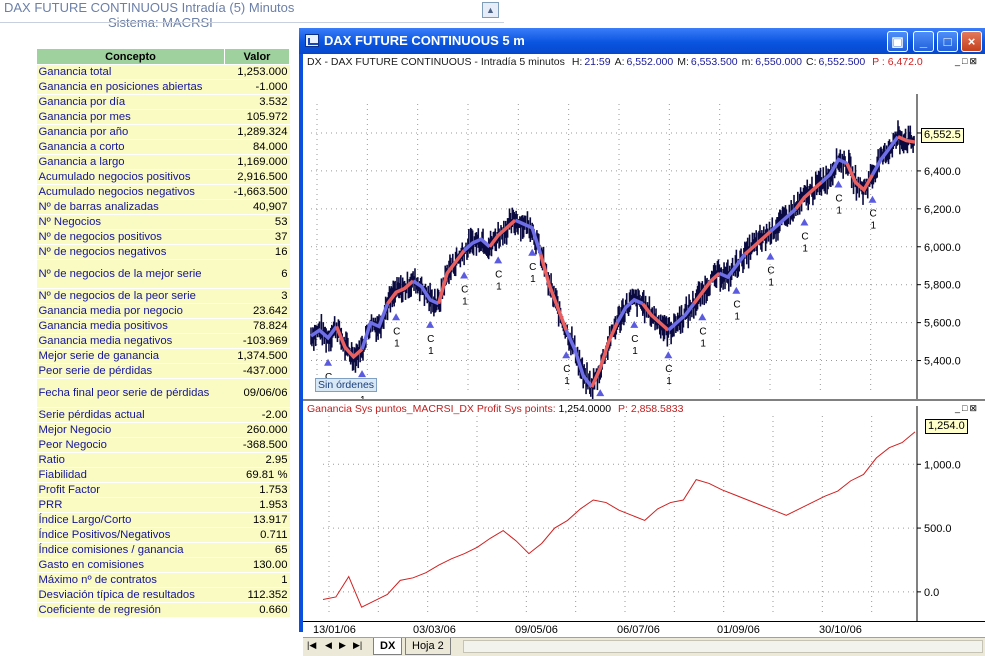 The image size is (985, 656). Describe the element at coordinates (163, 72) in the screenshot. I see `table-row: Ganancia total 1,253.000` at that location.